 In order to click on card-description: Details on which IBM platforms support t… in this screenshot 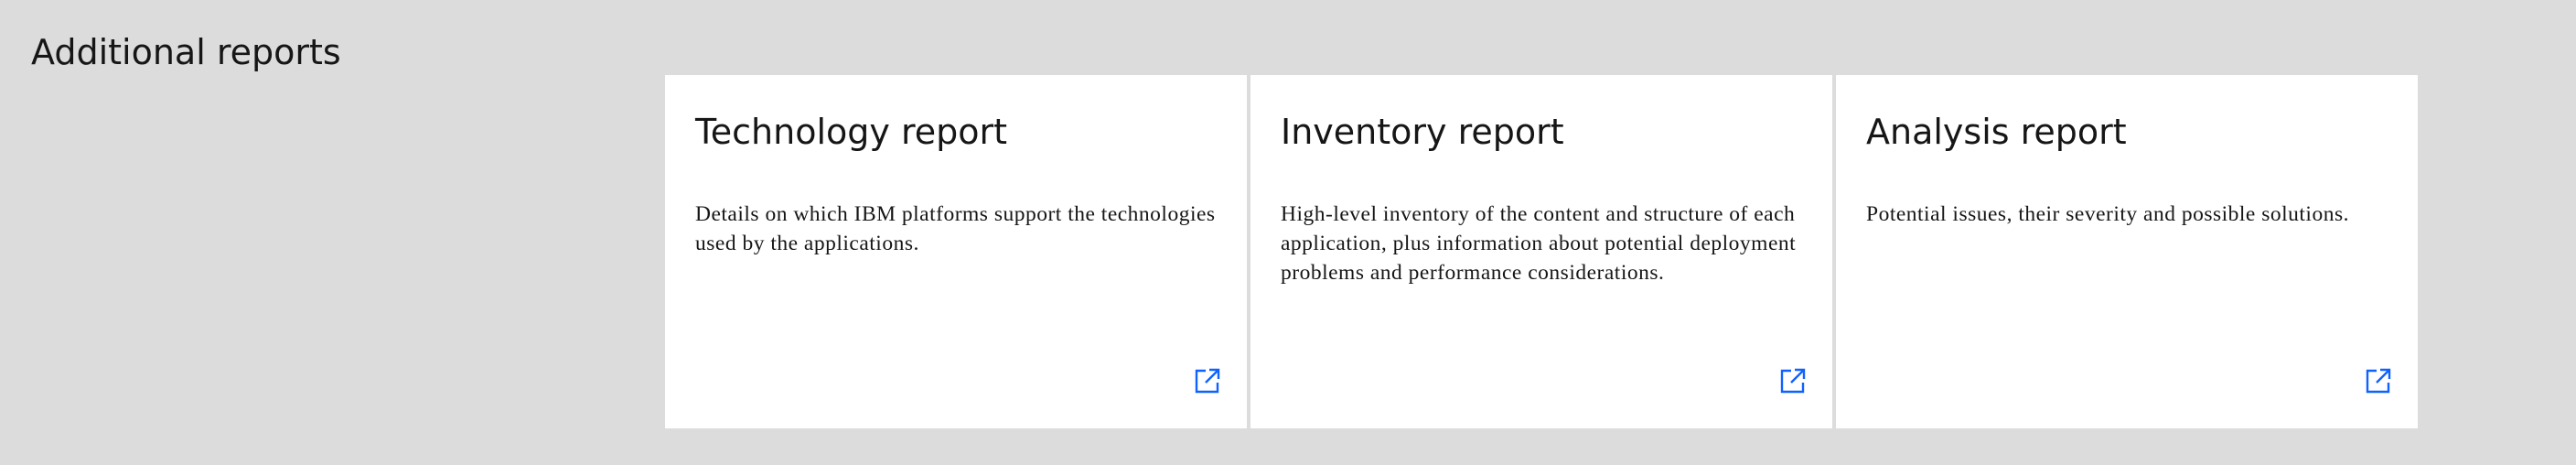, I will do `click(955, 229)`.